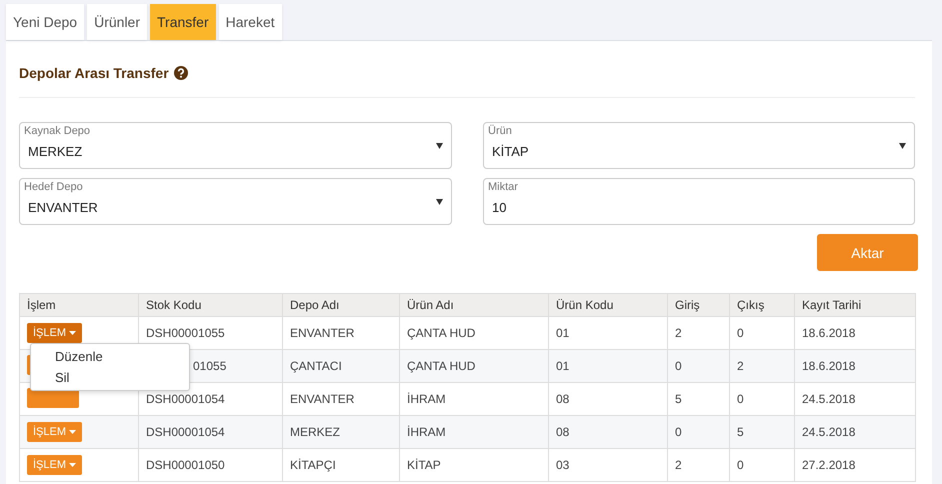 This screenshot has width=942, height=484. What do you see at coordinates (474, 366) in the screenshot?
I see `table-cell: ÇANTA HUD` at bounding box center [474, 366].